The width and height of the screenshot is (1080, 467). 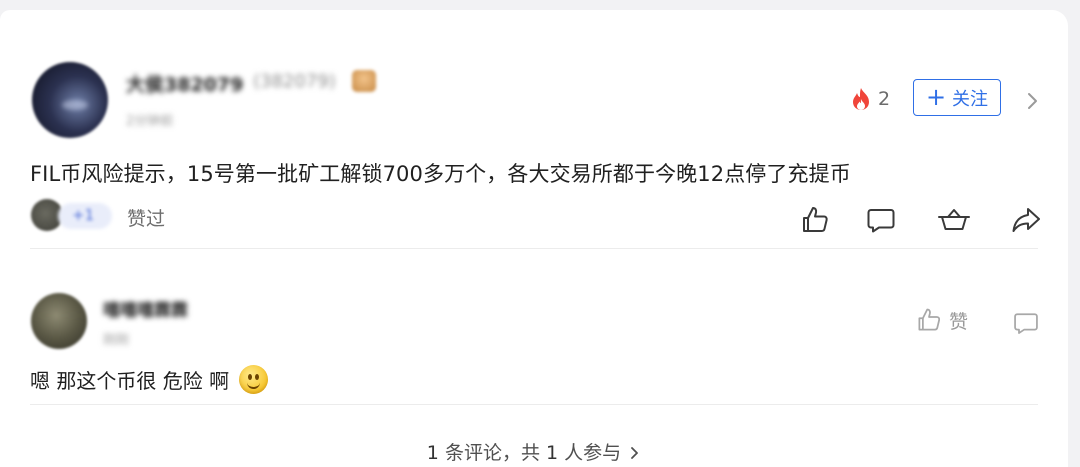 I want to click on follow-button: + 关注, so click(x=957, y=97).